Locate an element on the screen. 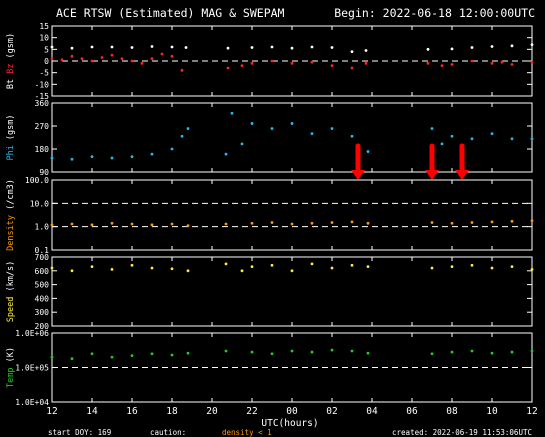 The height and width of the screenshot is (437, 545). phi-ytick-label: 360 is located at coordinates (42, 103).